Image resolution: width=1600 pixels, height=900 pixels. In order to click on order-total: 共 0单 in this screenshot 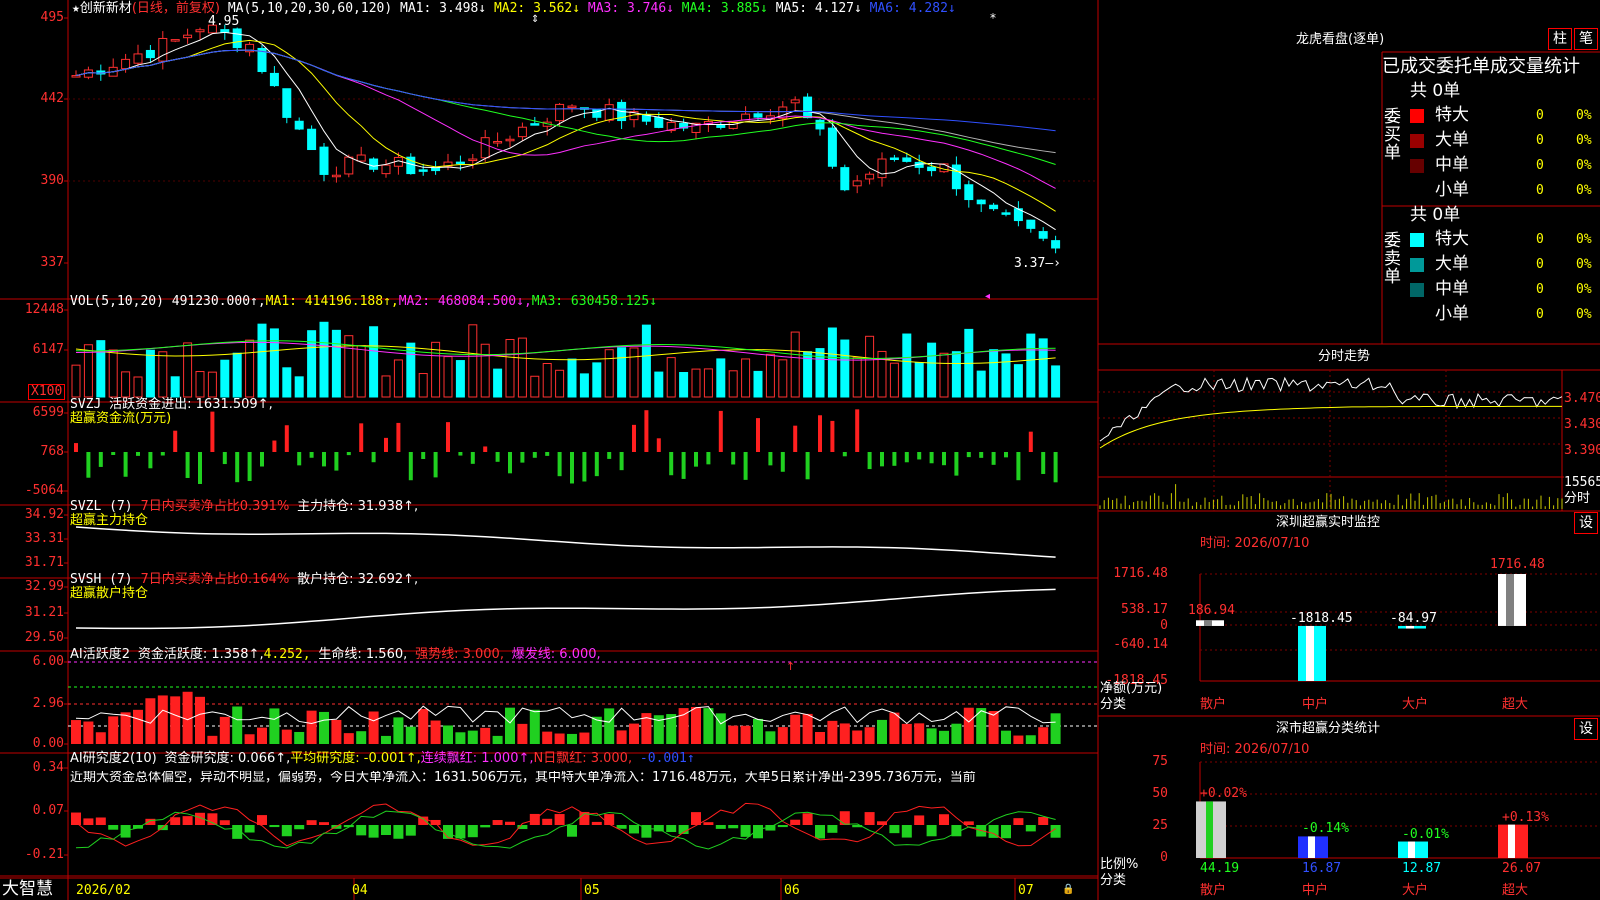, I will do `click(1435, 91)`.